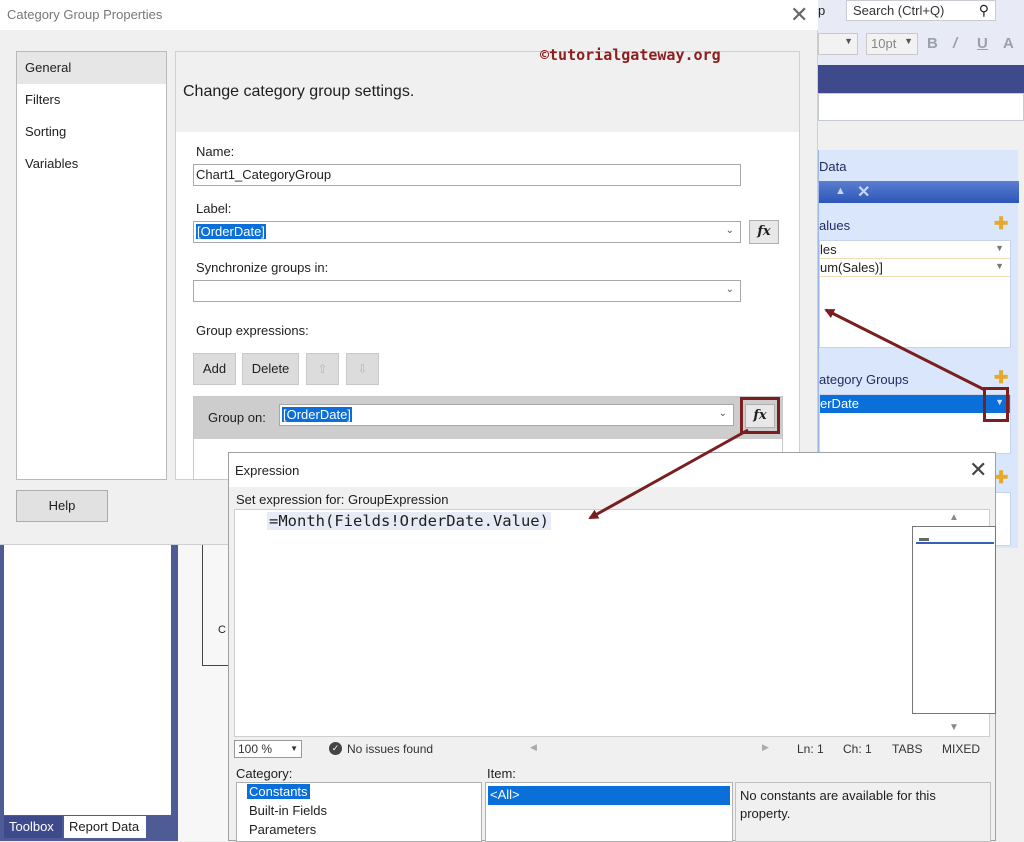  What do you see at coordinates (609, 812) in the screenshot?
I see `item-list: <All>` at bounding box center [609, 812].